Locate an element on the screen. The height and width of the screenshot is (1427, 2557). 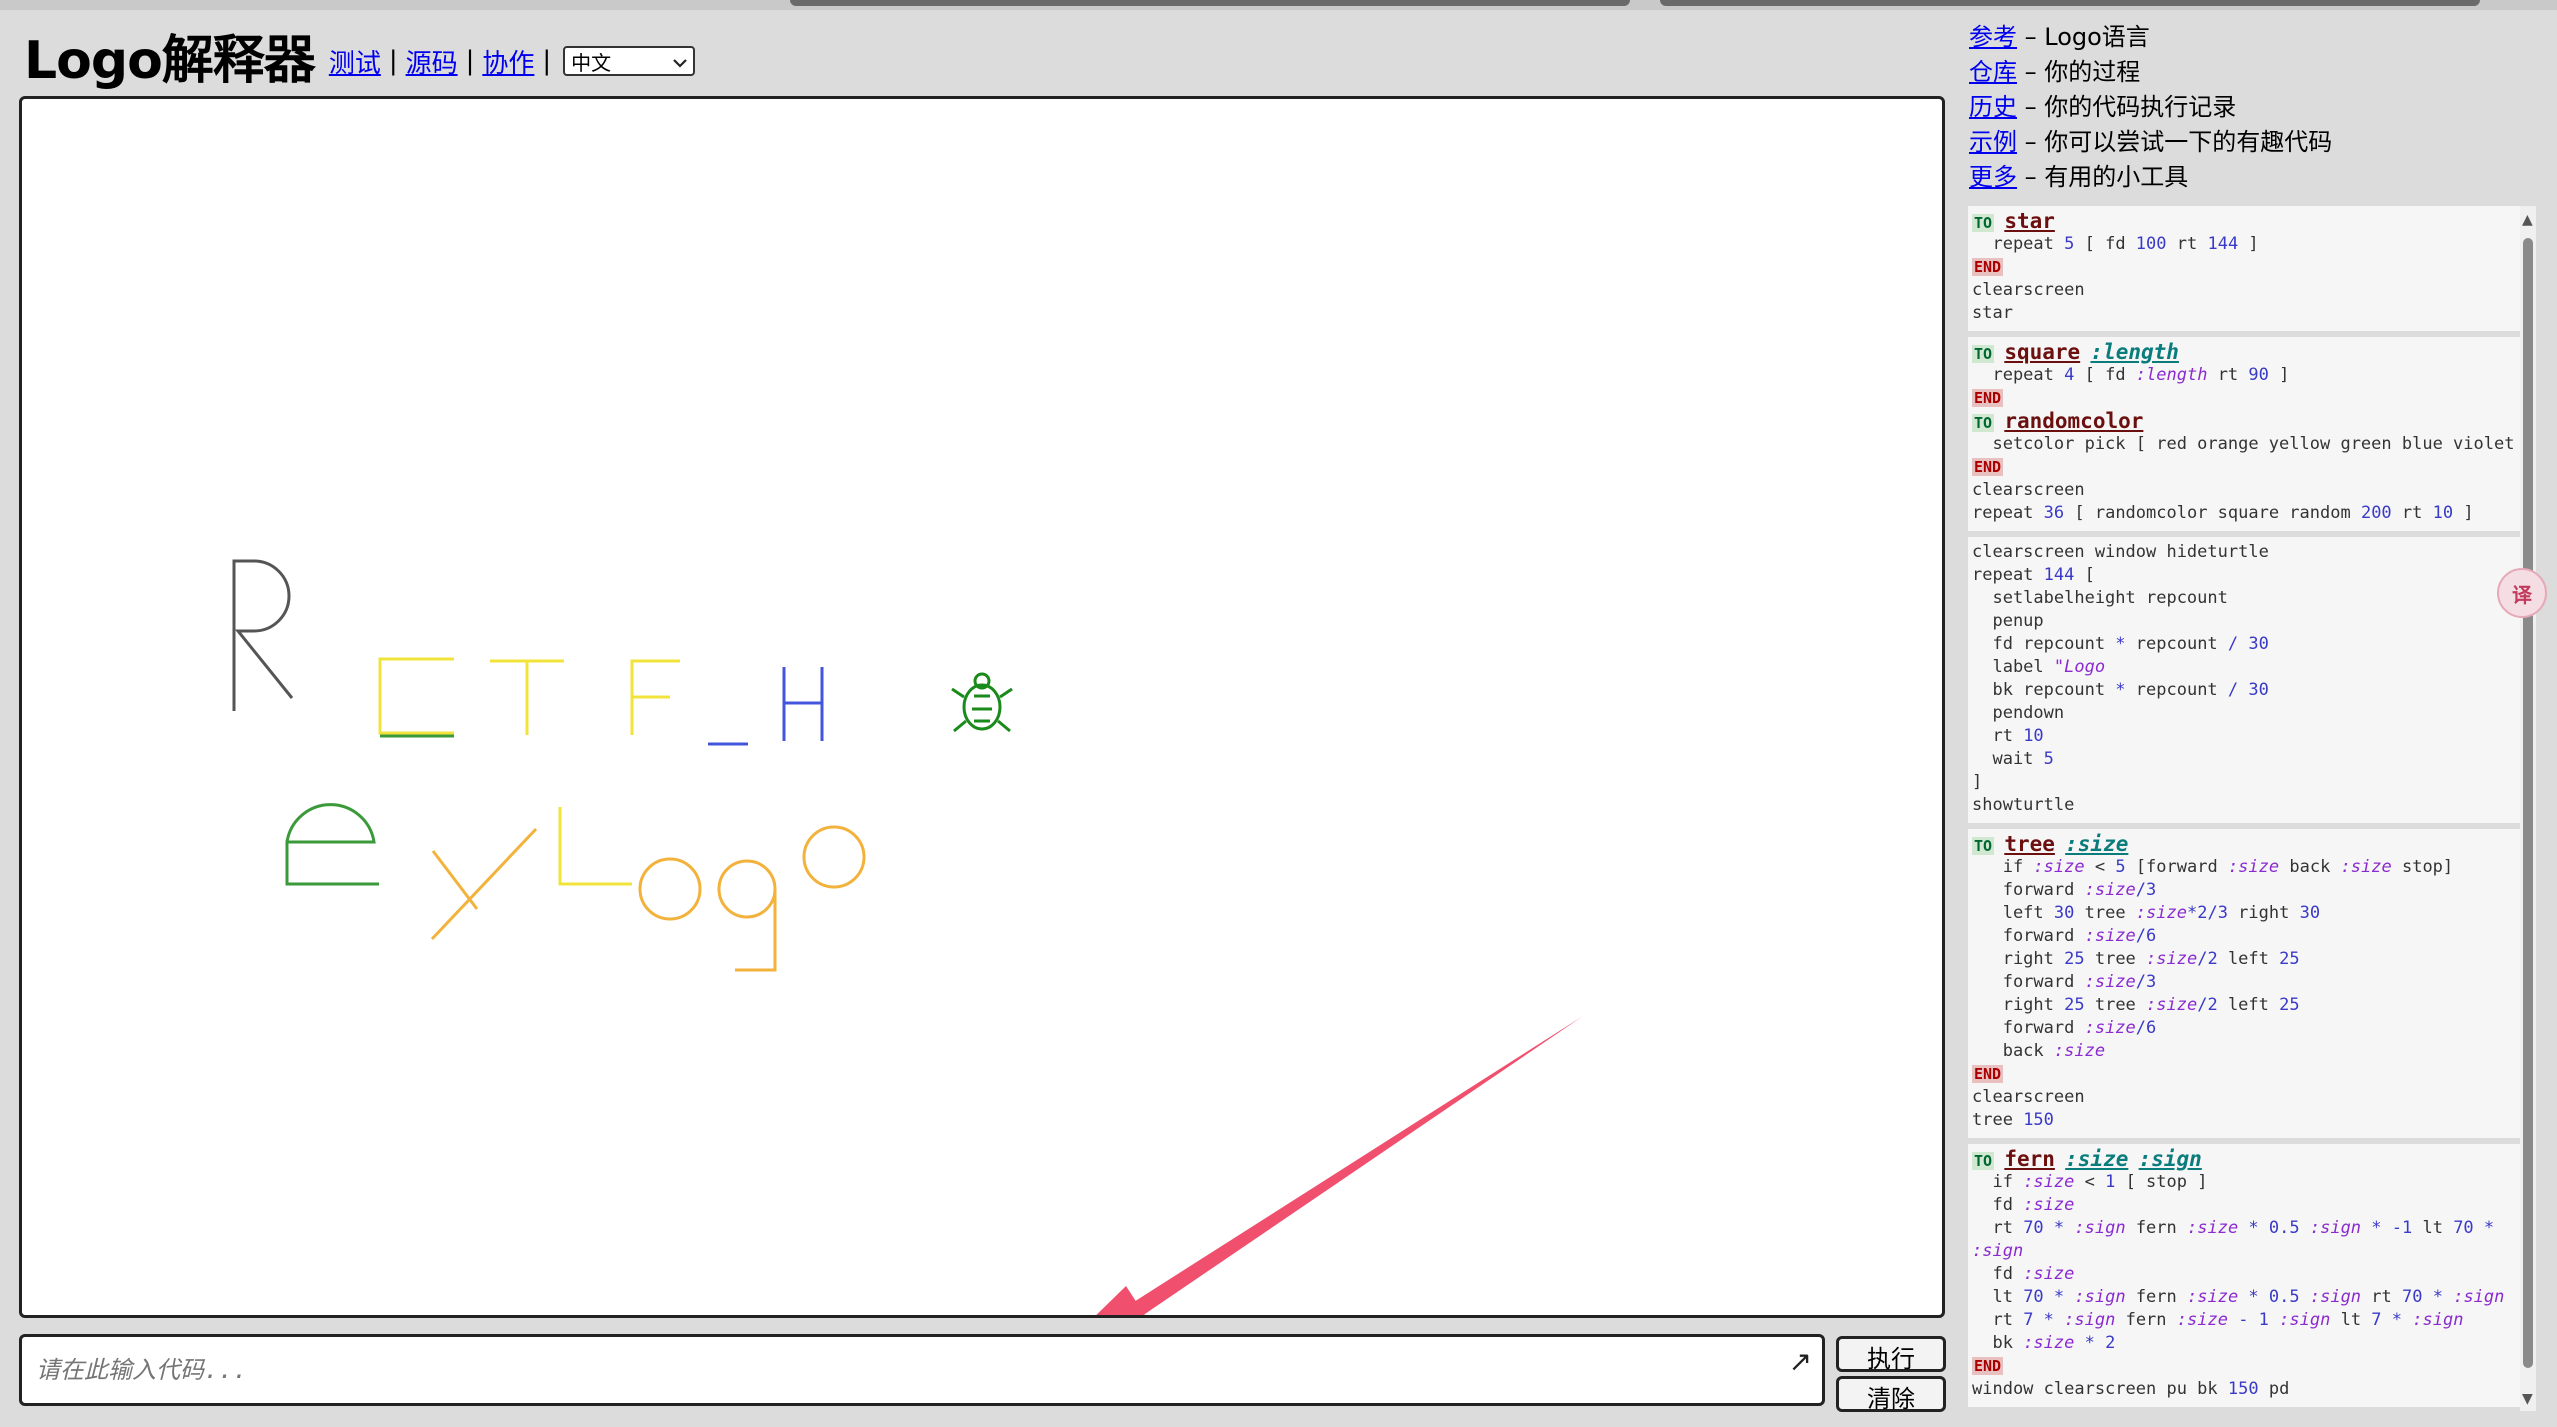
code-line: ] is located at coordinates (2247, 782).